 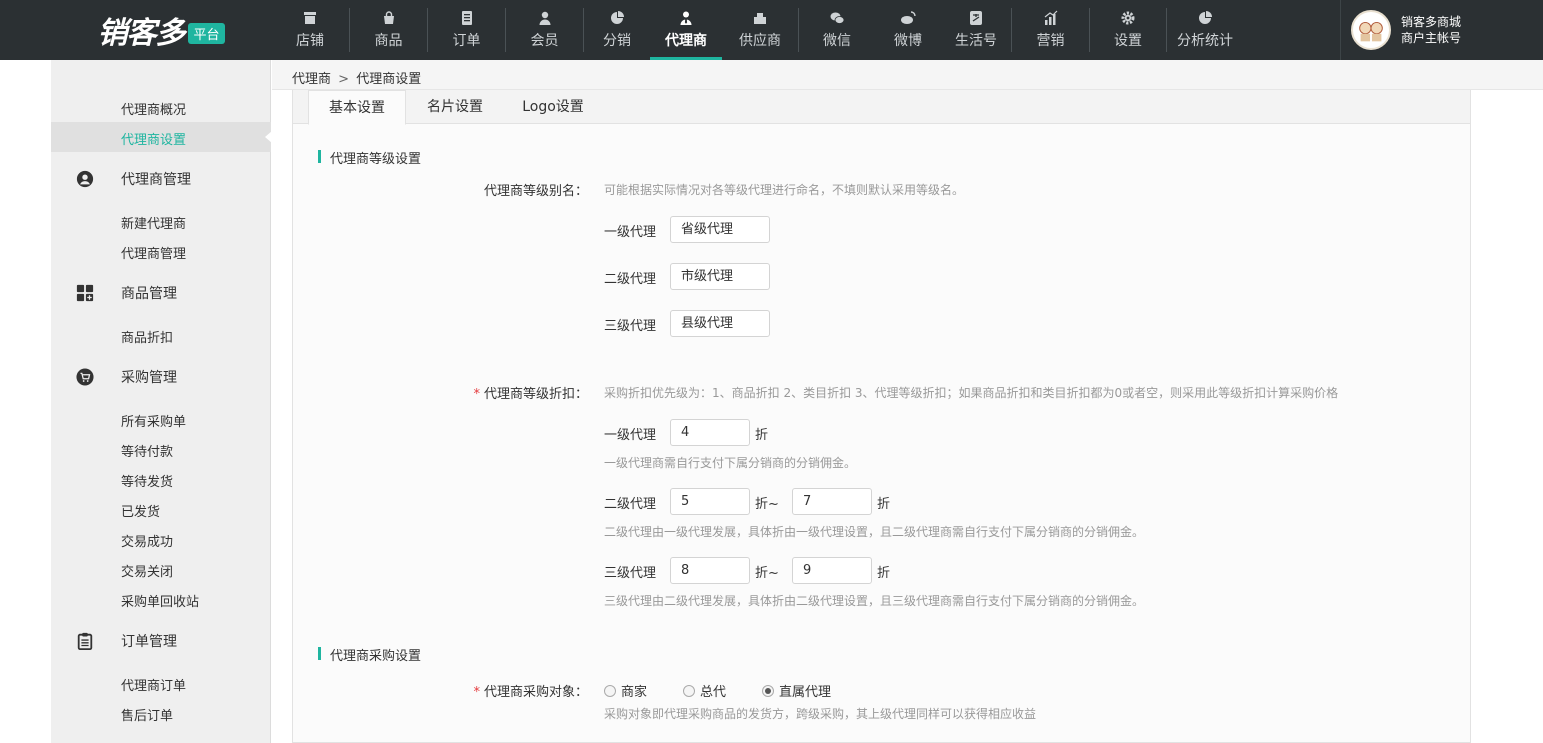 What do you see at coordinates (140, 510) in the screenshot?
I see `sidebar-item-shipped: 已发货` at bounding box center [140, 510].